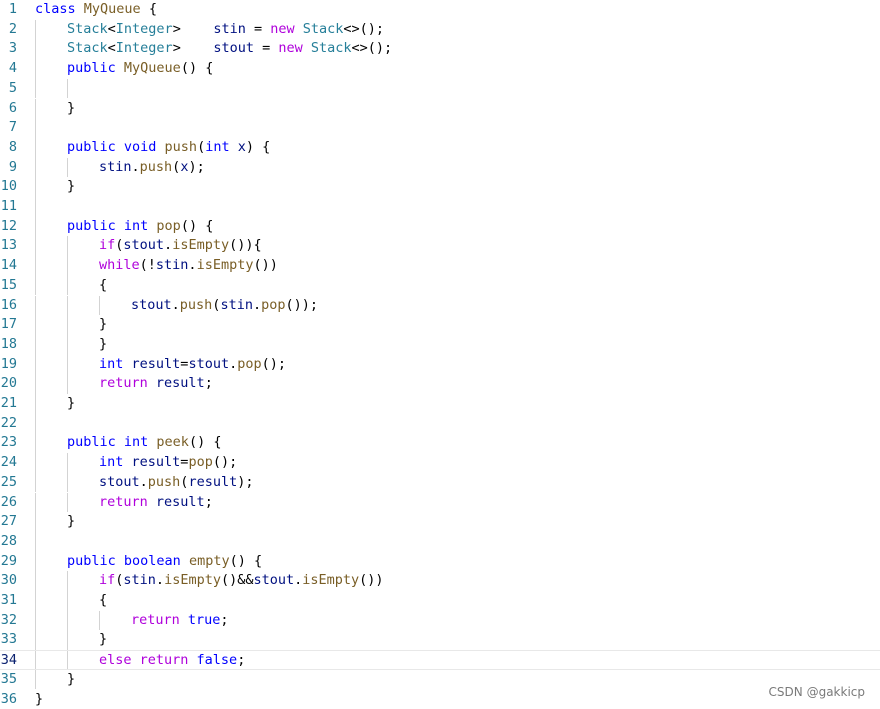 The width and height of the screenshot is (880, 709). Describe the element at coordinates (440, 10) in the screenshot. I see `code-line: 1 class MyQueue {` at that location.